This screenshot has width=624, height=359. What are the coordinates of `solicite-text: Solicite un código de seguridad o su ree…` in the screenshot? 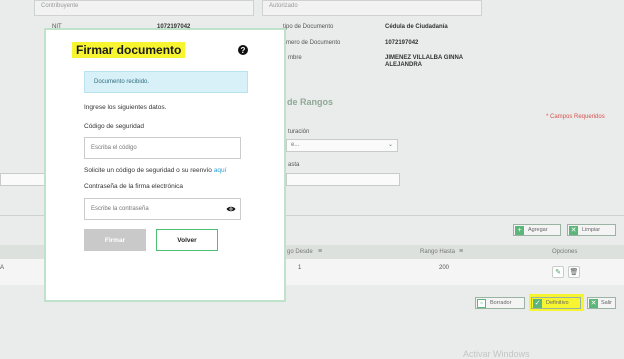 It's located at (155, 170).